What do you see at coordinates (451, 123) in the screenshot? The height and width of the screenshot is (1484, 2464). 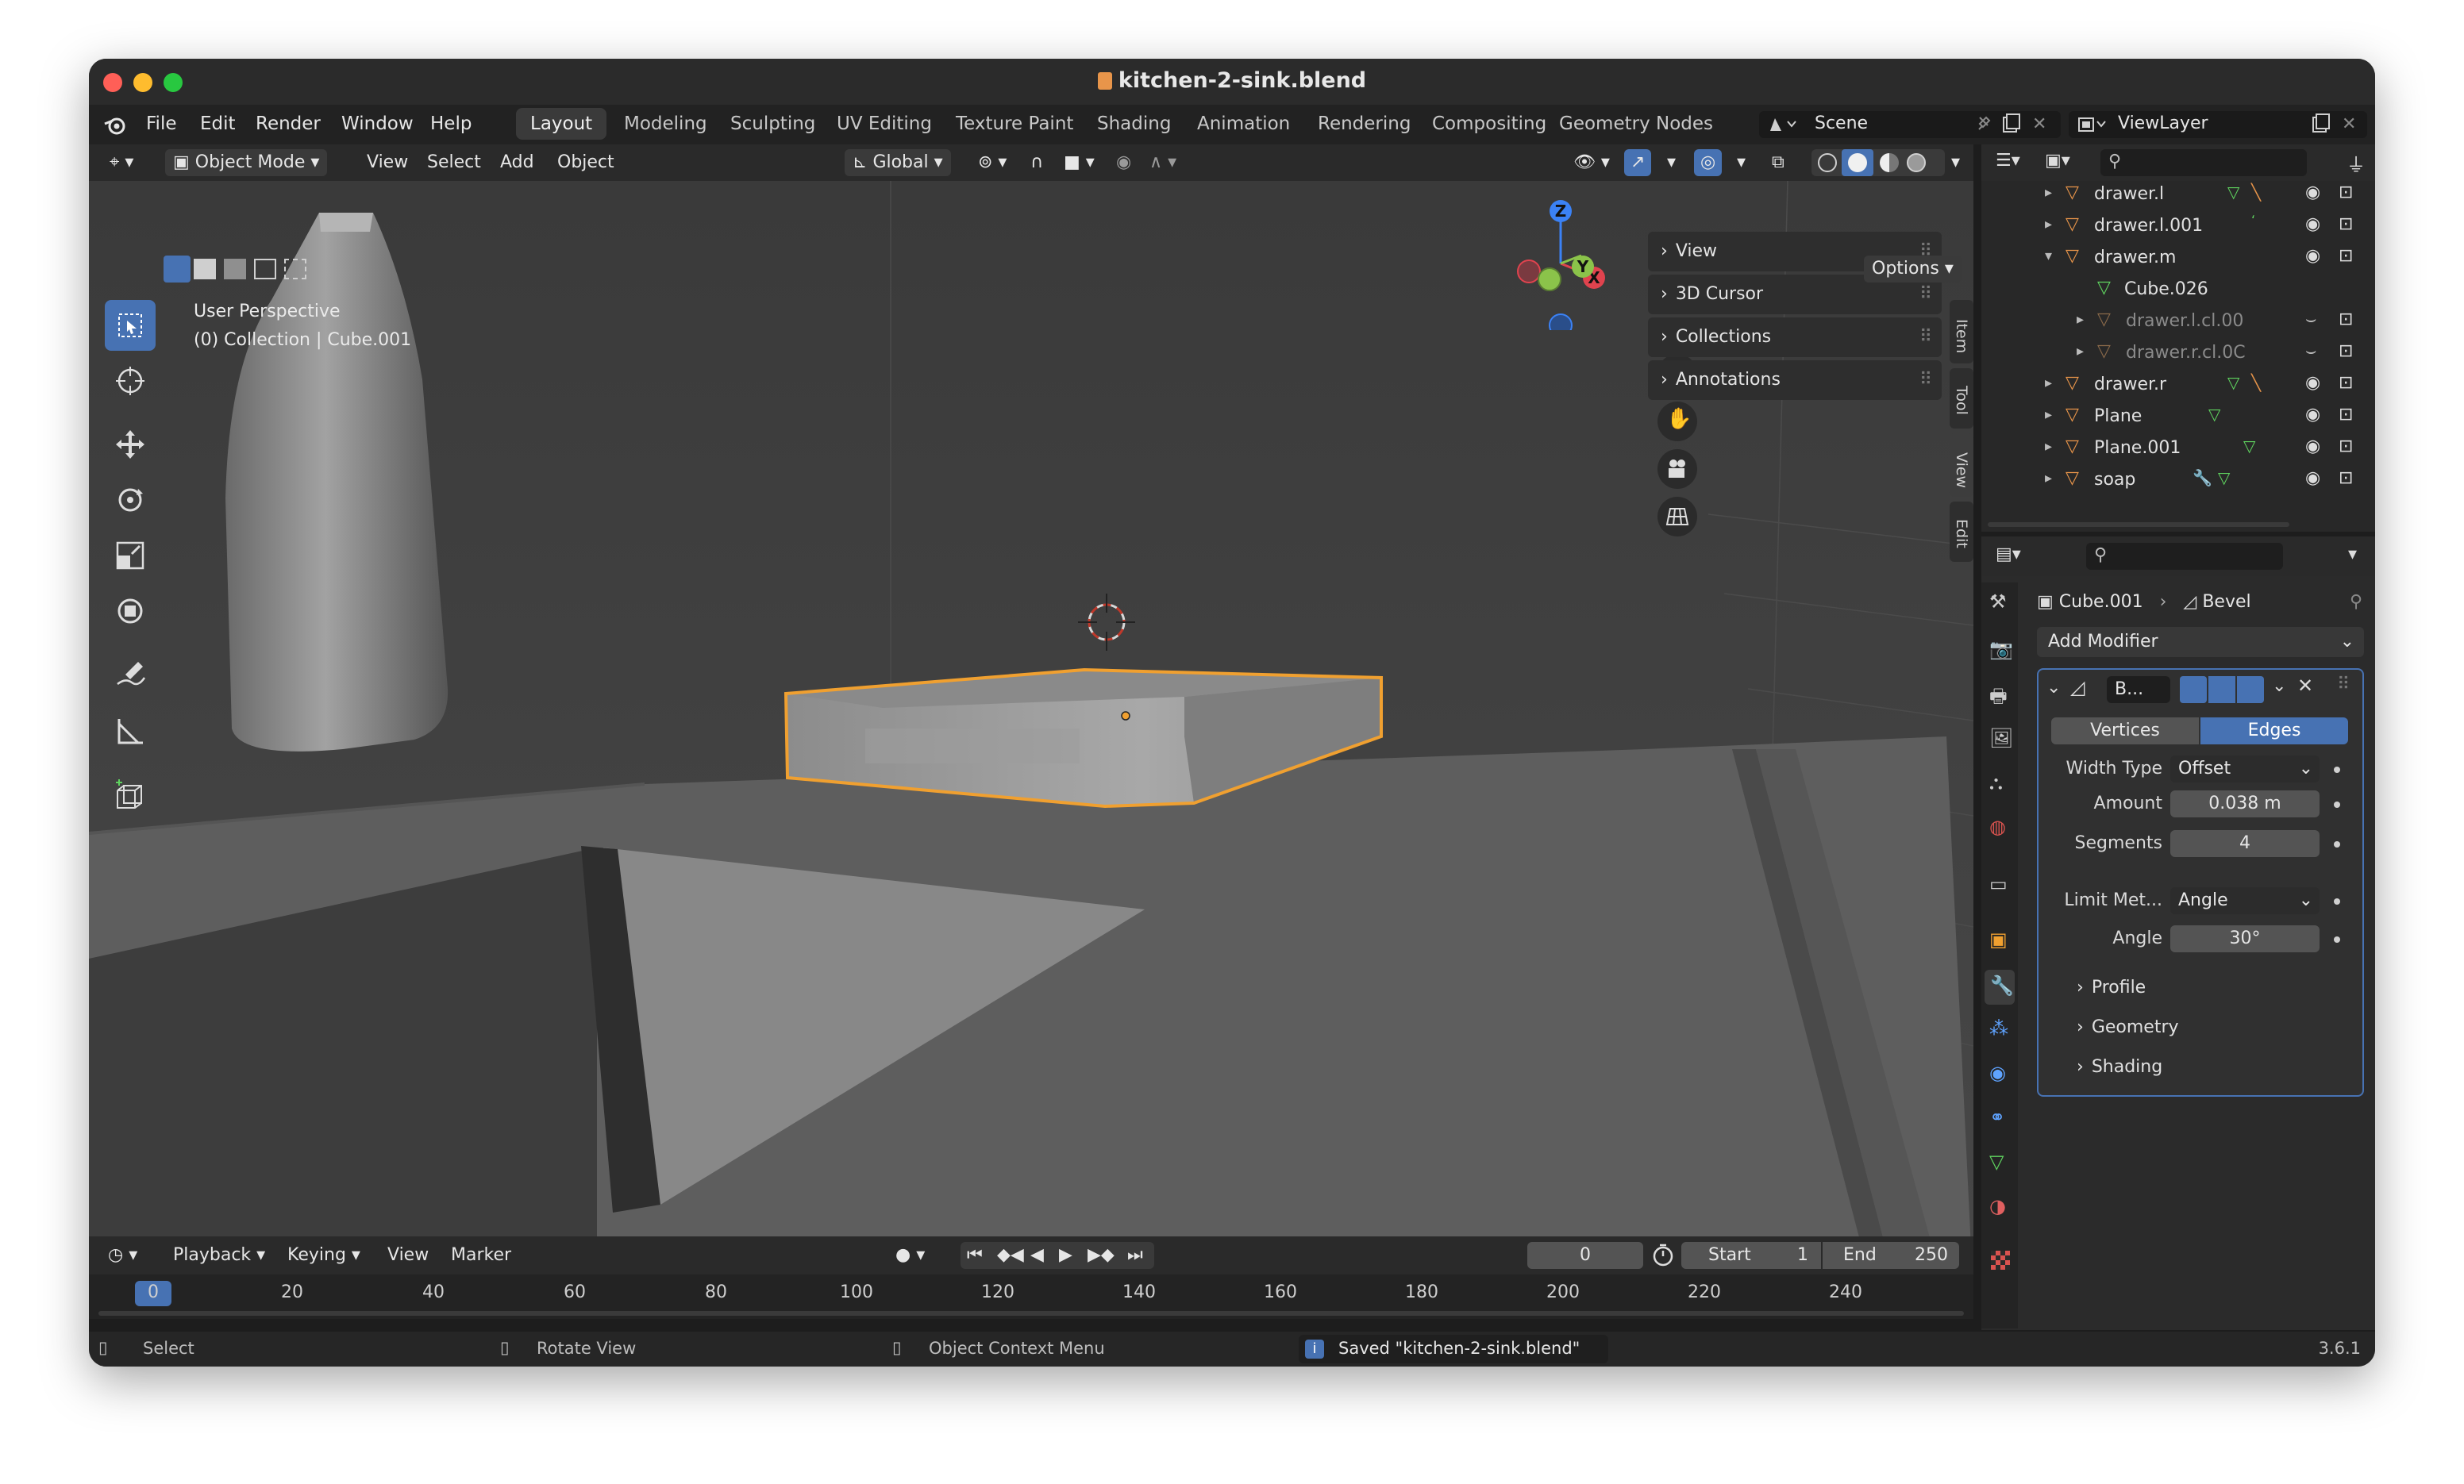 I see `menu-help: Help` at bounding box center [451, 123].